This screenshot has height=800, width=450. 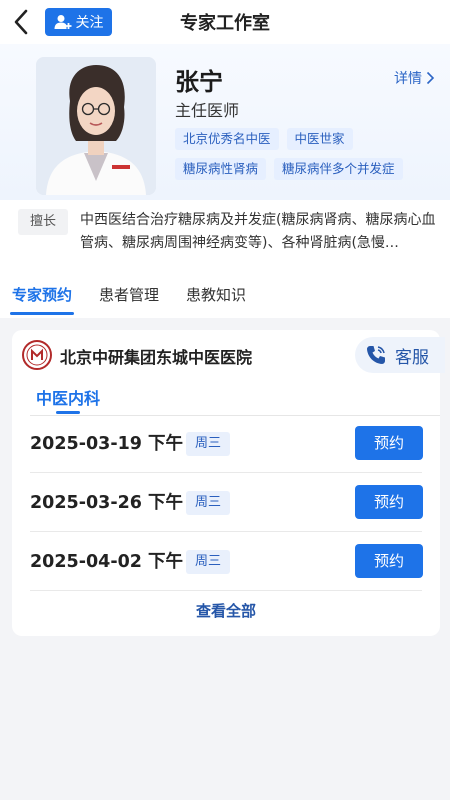 I want to click on doctor-name: 张宁, so click(x=199, y=82).